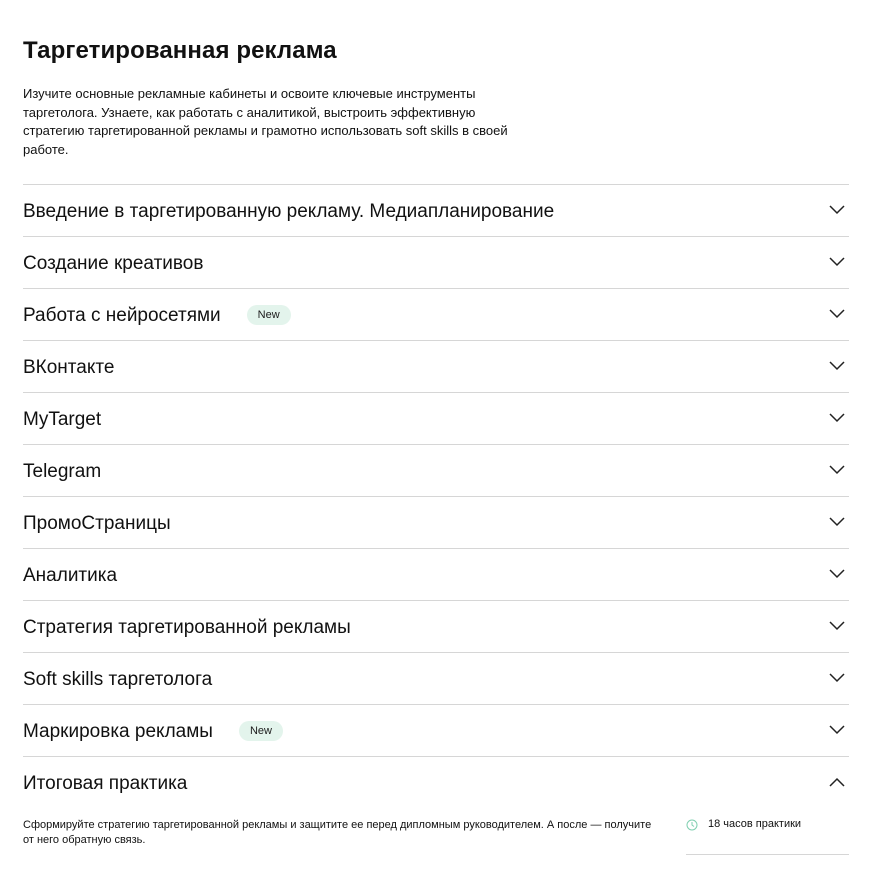 The height and width of the screenshot is (894, 882). What do you see at coordinates (180, 50) in the screenshot?
I see `section-title: Таргетированная реклама` at bounding box center [180, 50].